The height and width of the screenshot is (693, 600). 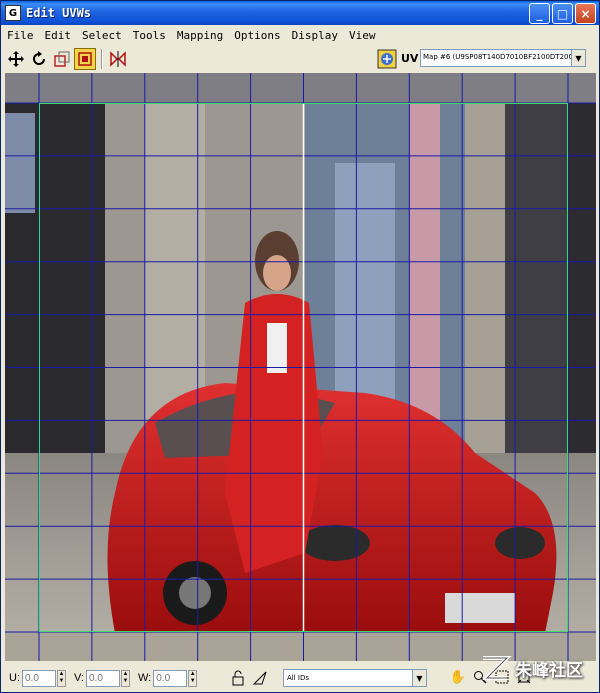 What do you see at coordinates (200, 35) in the screenshot?
I see `menu-mapping: Mapping` at bounding box center [200, 35].